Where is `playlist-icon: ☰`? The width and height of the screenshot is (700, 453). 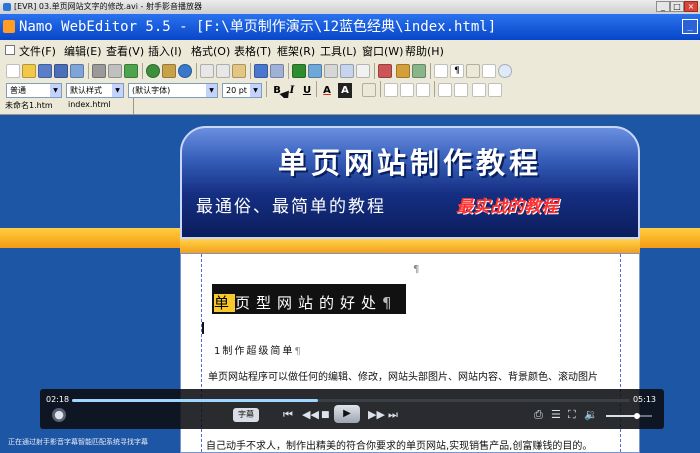 playlist-icon: ☰ is located at coordinates (556, 415).